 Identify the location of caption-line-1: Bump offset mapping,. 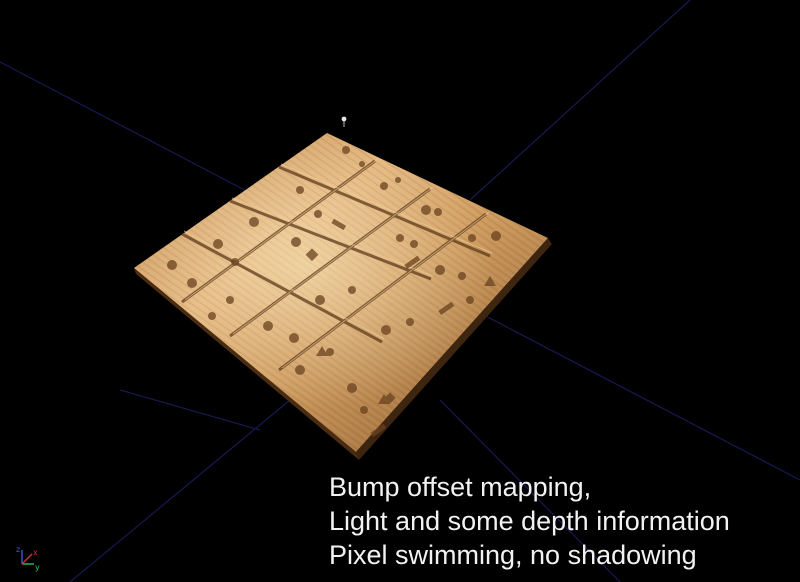
(460, 487).